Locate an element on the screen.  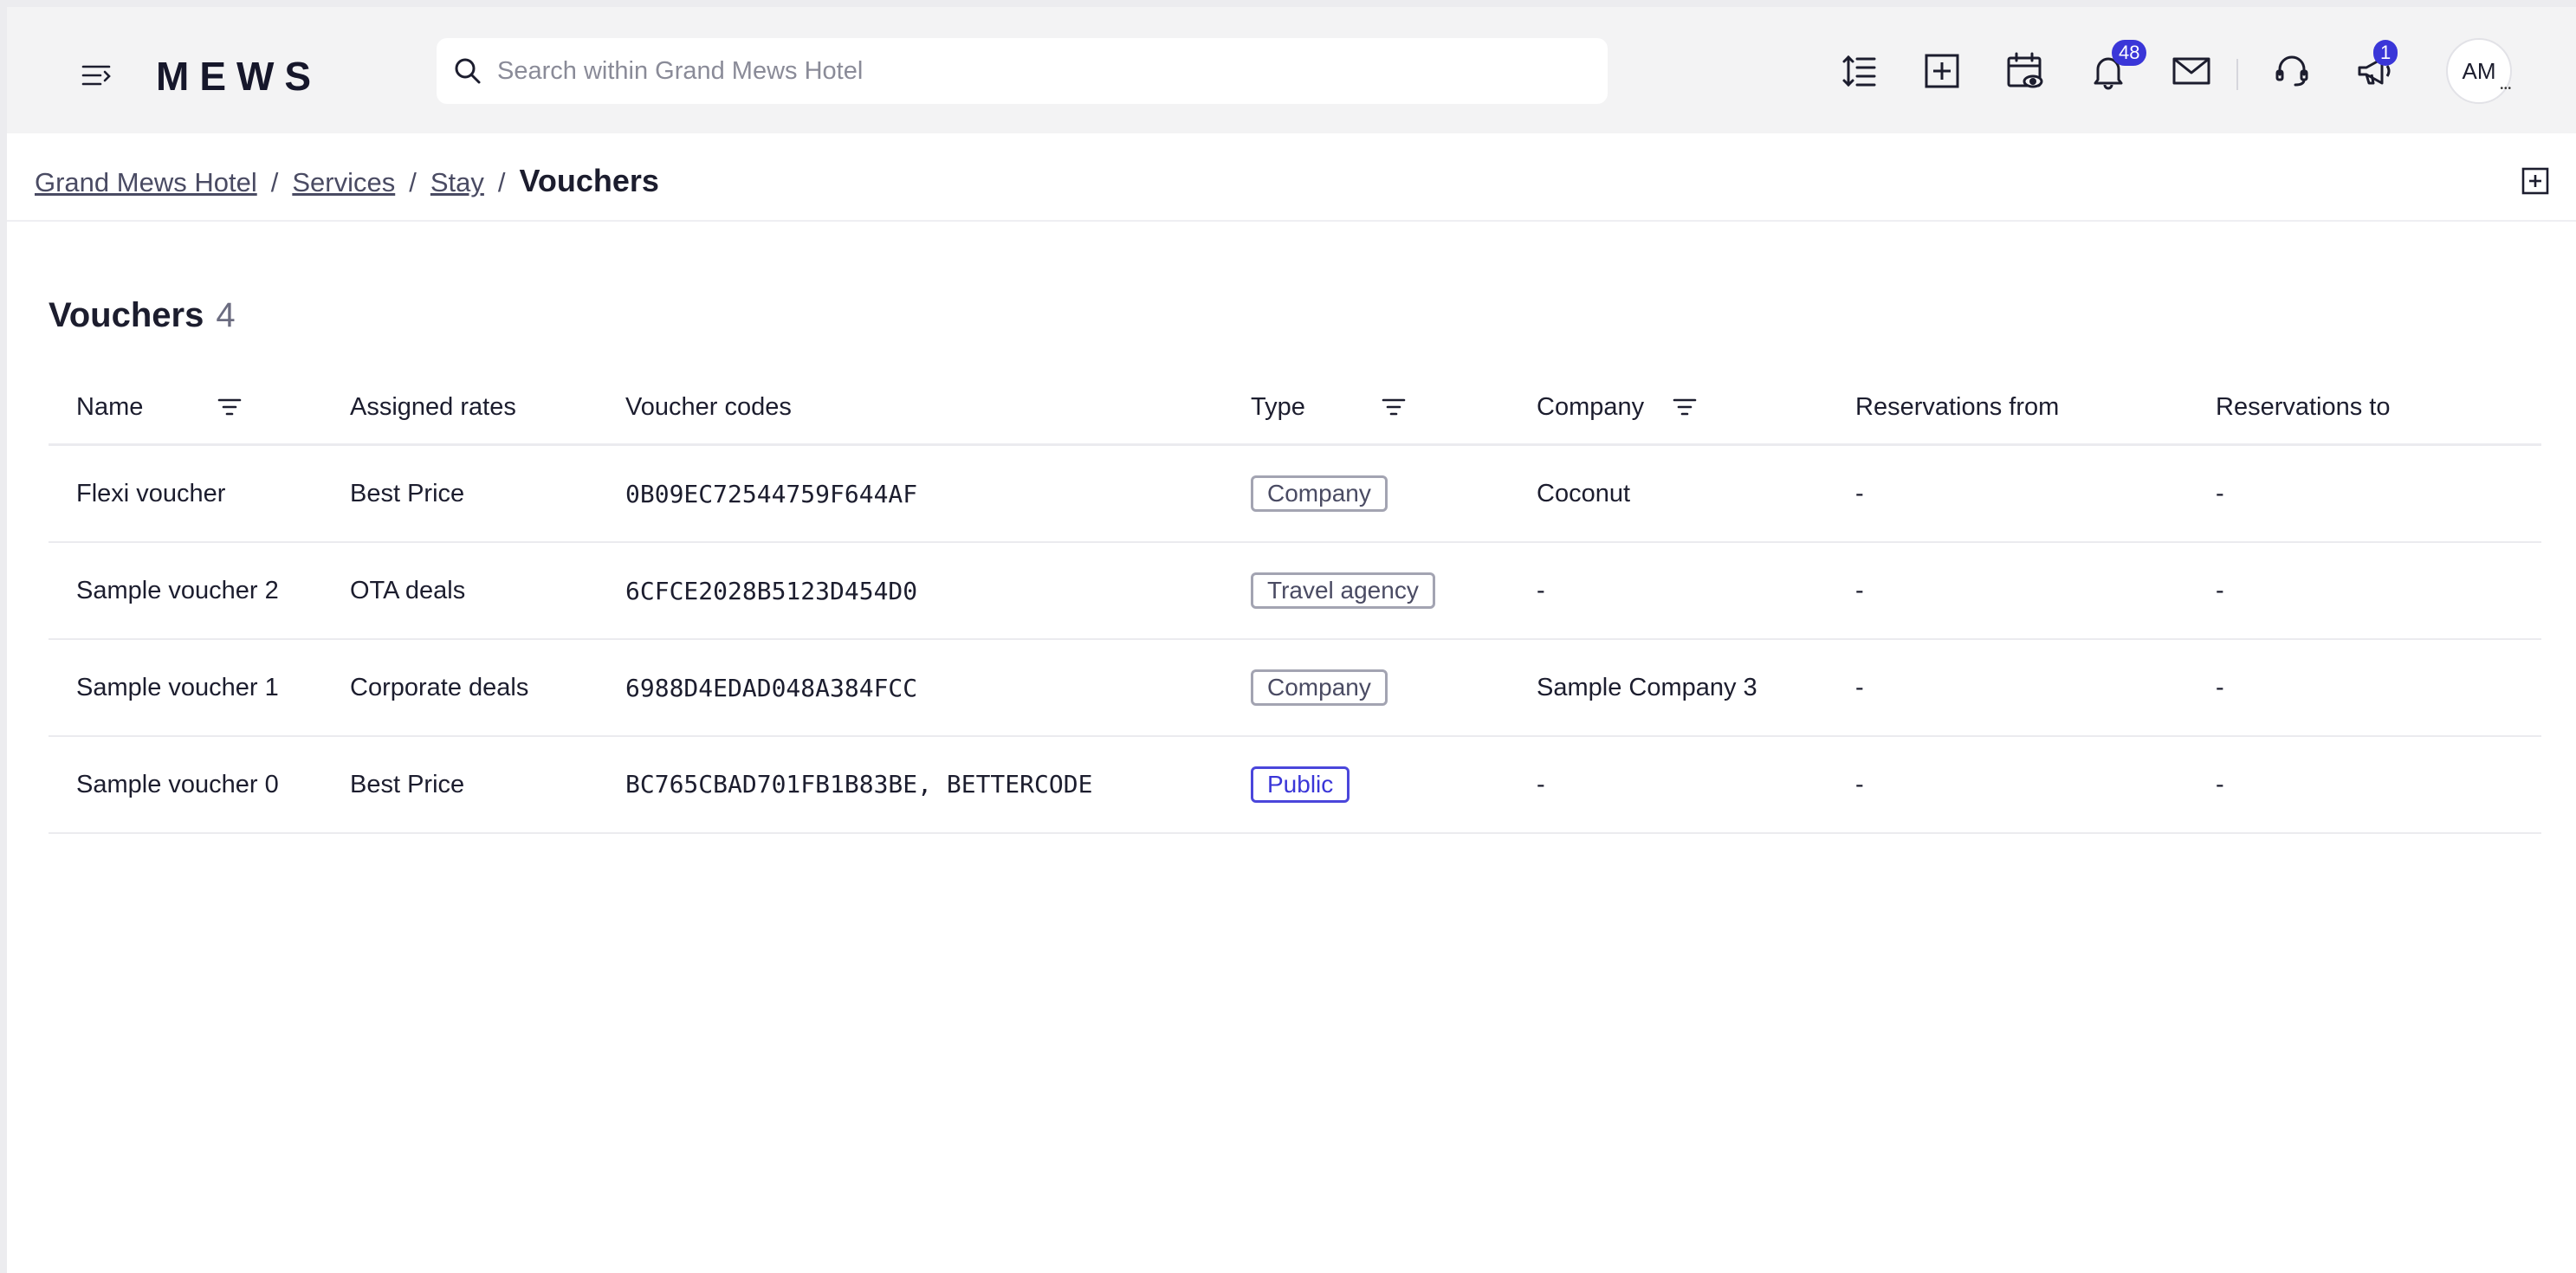
column-header-assigned-rates: Assigned rates is located at coordinates (487, 408).